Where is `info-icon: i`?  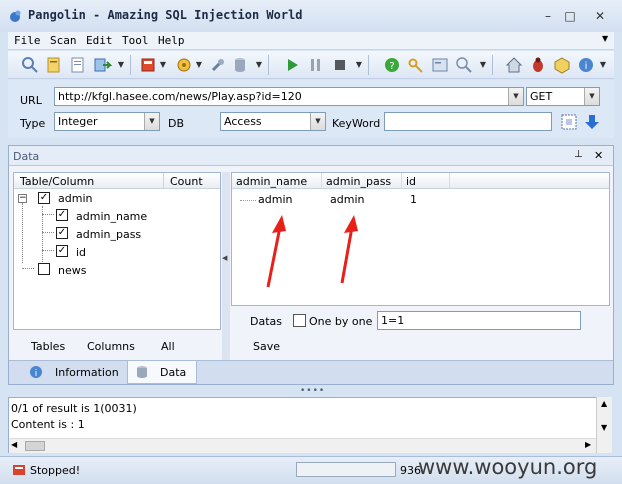 info-icon: i is located at coordinates (586, 65).